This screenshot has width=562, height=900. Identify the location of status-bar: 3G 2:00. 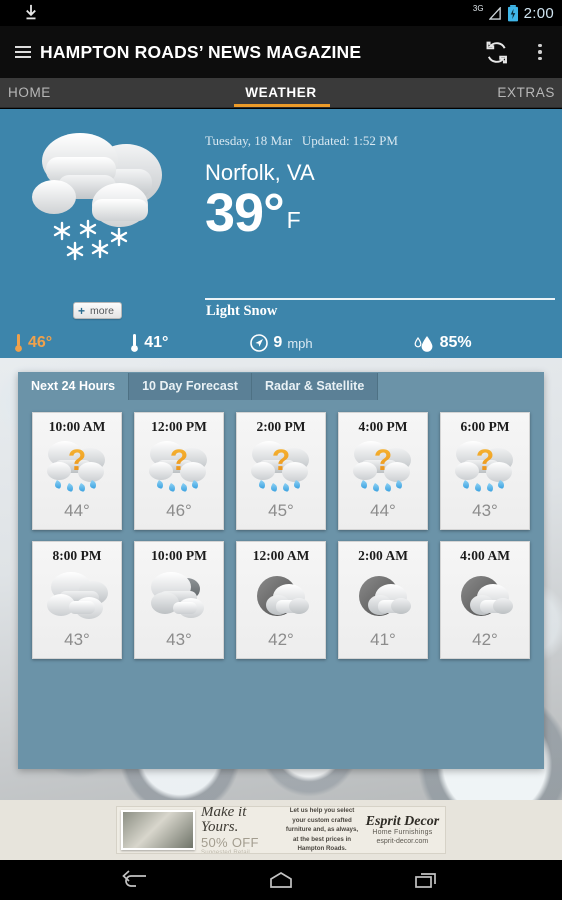
(281, 13).